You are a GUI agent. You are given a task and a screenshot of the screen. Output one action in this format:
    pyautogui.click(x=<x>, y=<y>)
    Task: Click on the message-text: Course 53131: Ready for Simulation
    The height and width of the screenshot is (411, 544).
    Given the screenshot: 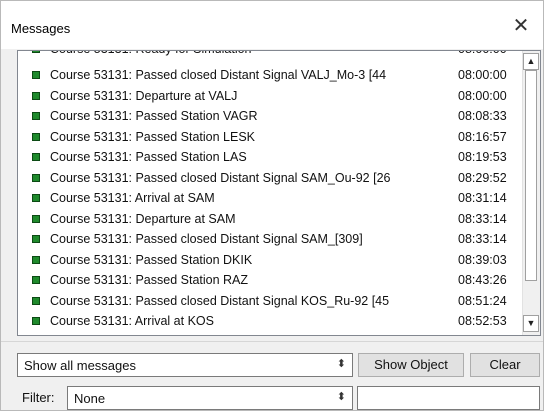 What is the action you would take?
    pyautogui.click(x=240, y=53)
    